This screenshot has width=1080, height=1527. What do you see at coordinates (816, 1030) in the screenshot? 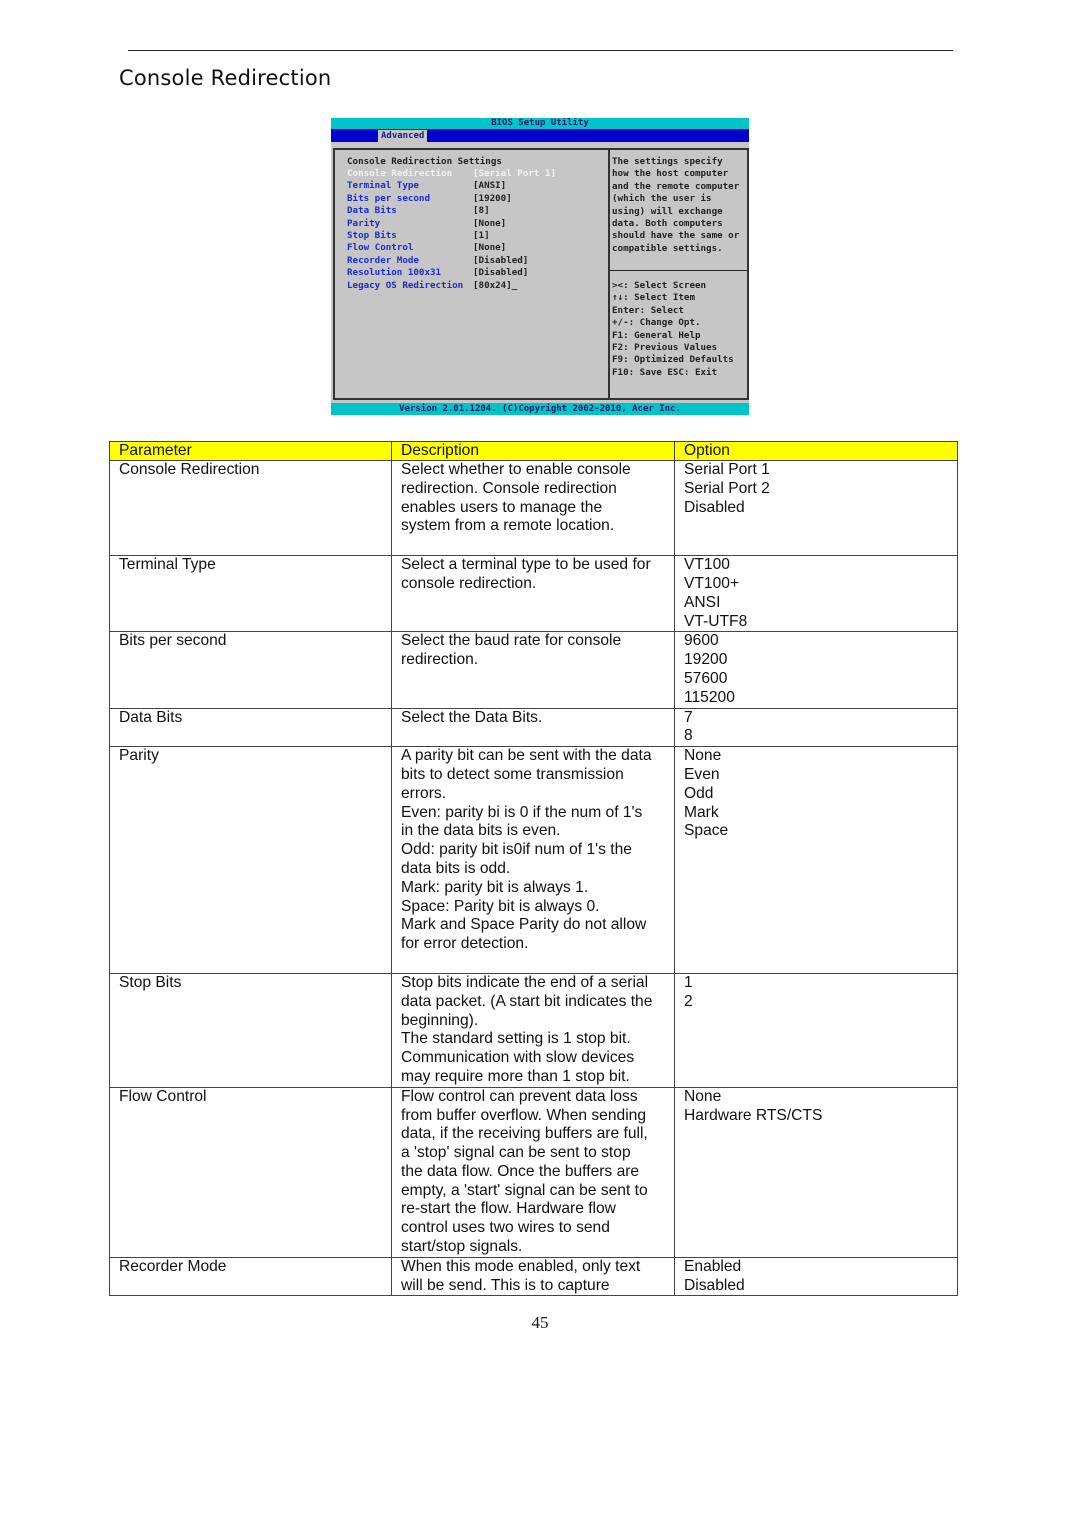
I see `option-cell: 12` at bounding box center [816, 1030].